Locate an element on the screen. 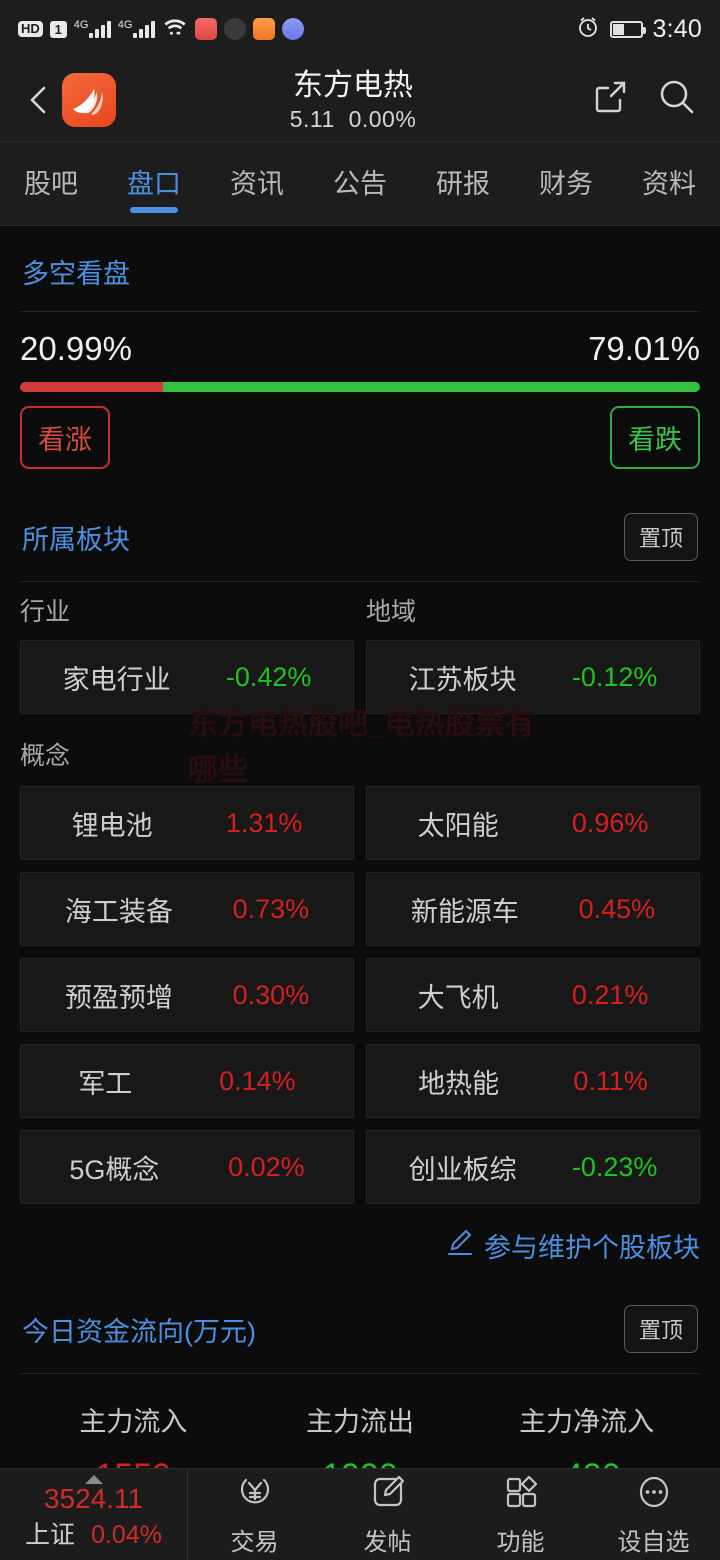 The width and height of the screenshot is (720, 1560). plate-value: -0.42% is located at coordinates (268, 676).